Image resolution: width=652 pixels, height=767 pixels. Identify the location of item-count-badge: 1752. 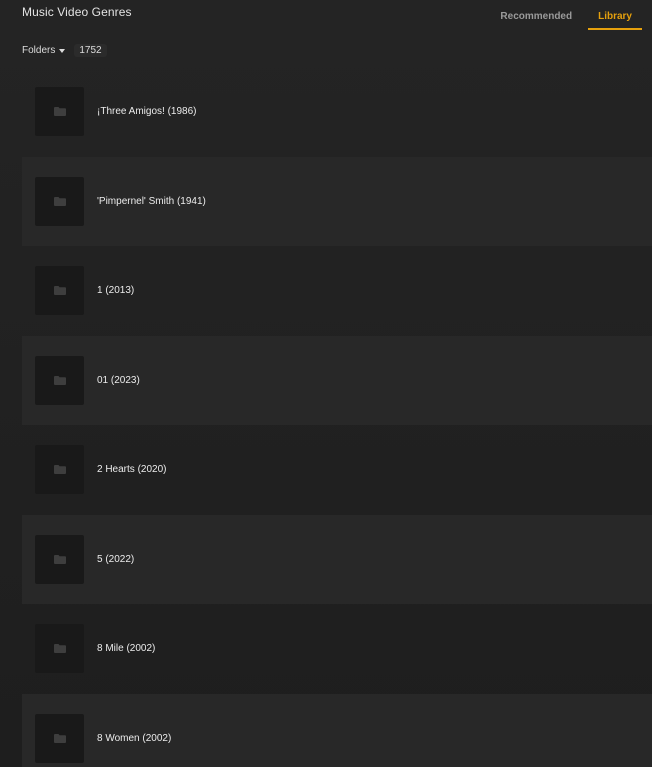
(90, 50).